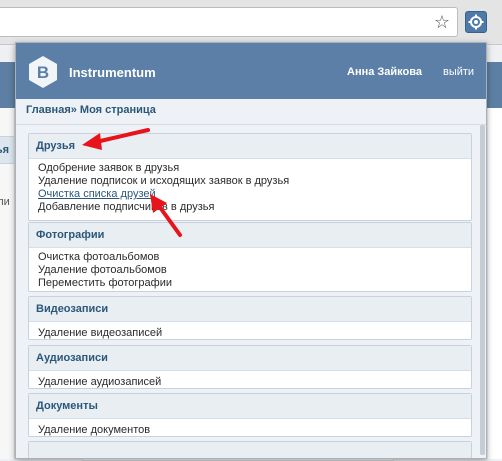 Image resolution: width=502 pixels, height=461 pixels. Describe the element at coordinates (116, 139) in the screenshot. I see `arrow-to-friends-title` at that location.